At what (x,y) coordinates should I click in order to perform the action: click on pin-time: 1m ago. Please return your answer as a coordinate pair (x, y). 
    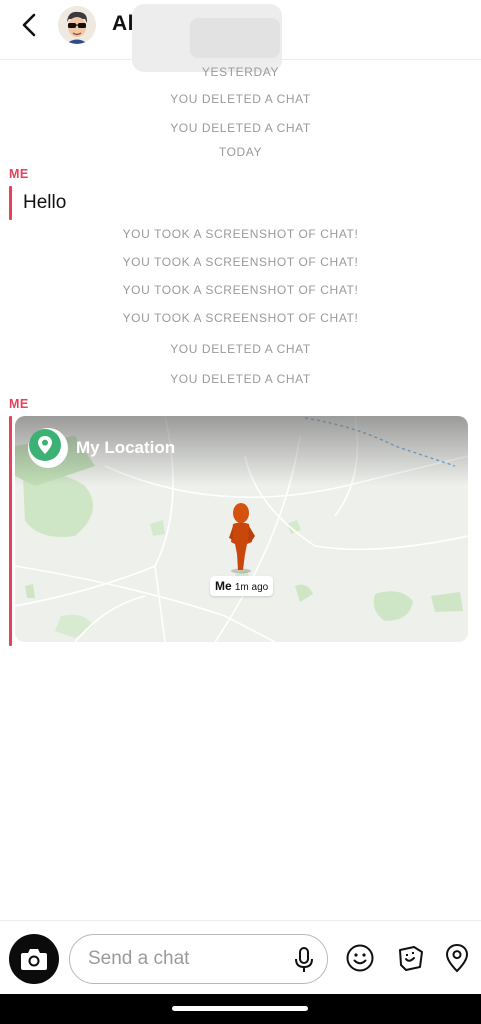
    Looking at the image, I should click on (251, 587).